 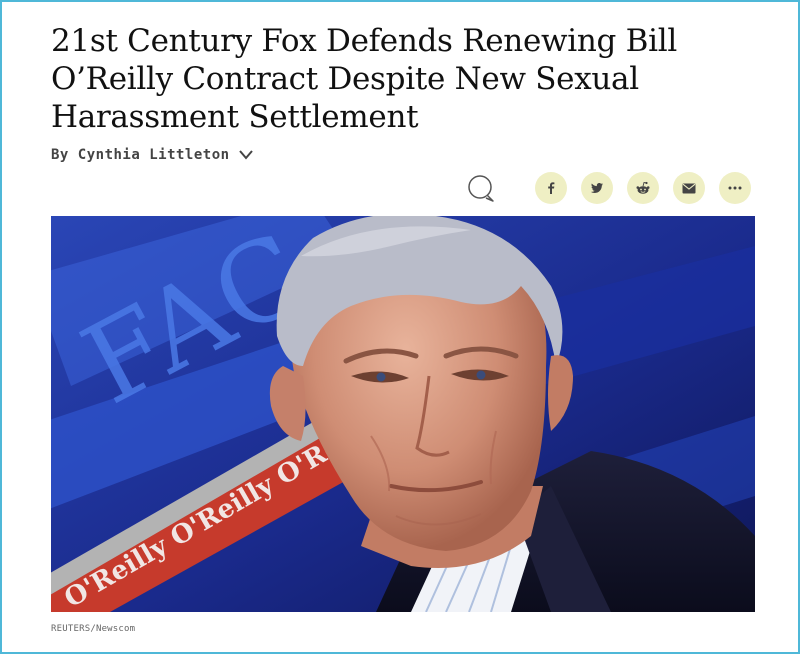 I want to click on byline-text: By Cynthia Littleton, so click(x=140, y=155).